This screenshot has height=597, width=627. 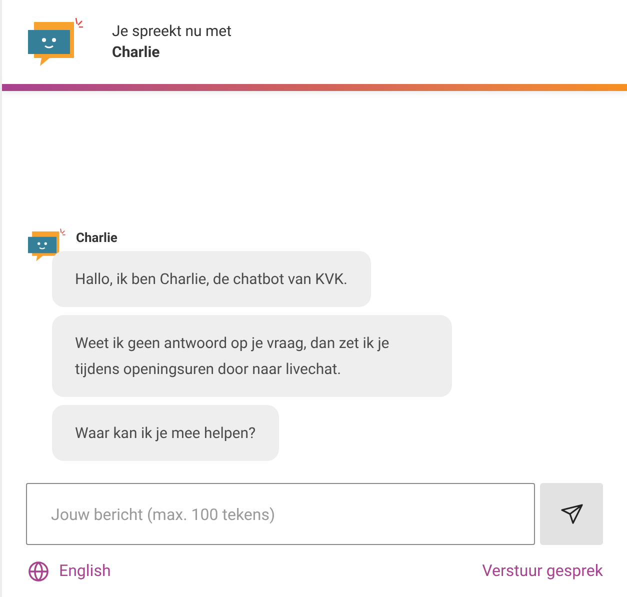 What do you see at coordinates (252, 356) in the screenshot?
I see `message-bubble: Weet ik geen antwoord op je vraag, dan zet ik je tijdens openingsuren door naar livechat.` at bounding box center [252, 356].